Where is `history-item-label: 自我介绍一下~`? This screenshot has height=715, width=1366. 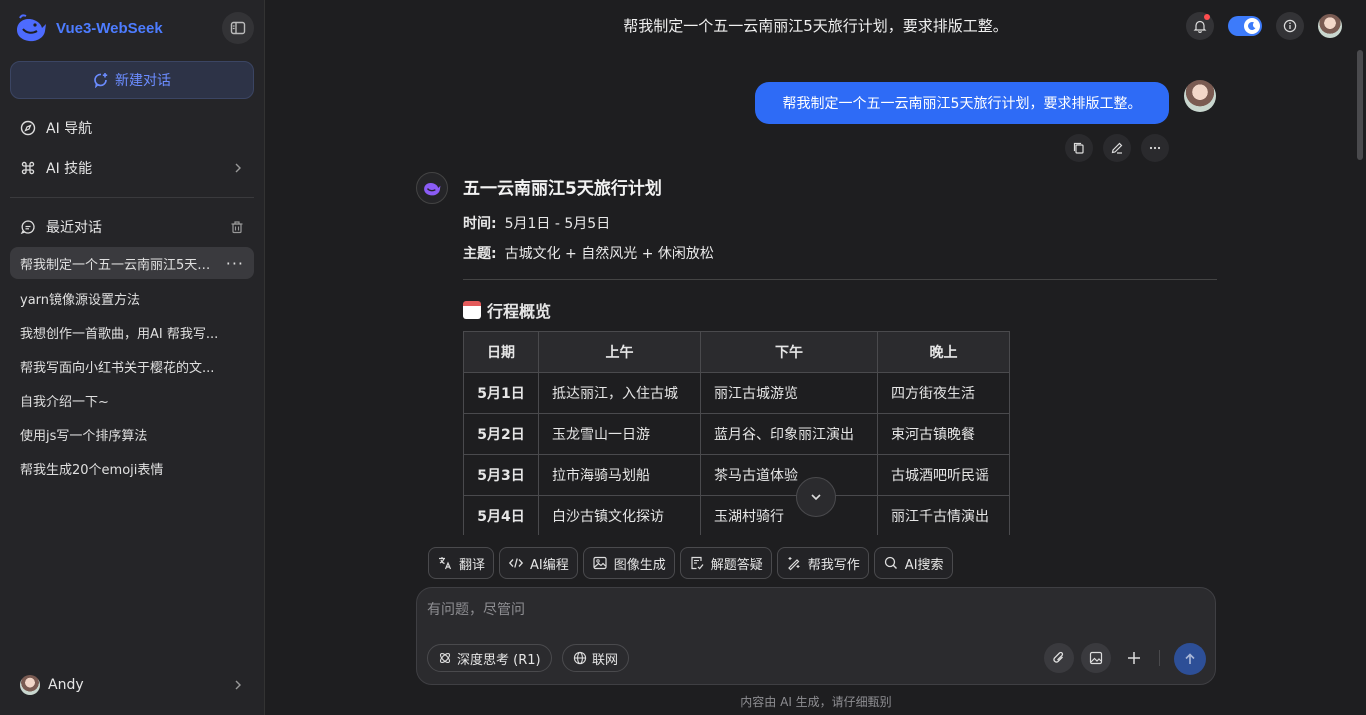
history-item-label: 自我介绍一下~ is located at coordinates (64, 402).